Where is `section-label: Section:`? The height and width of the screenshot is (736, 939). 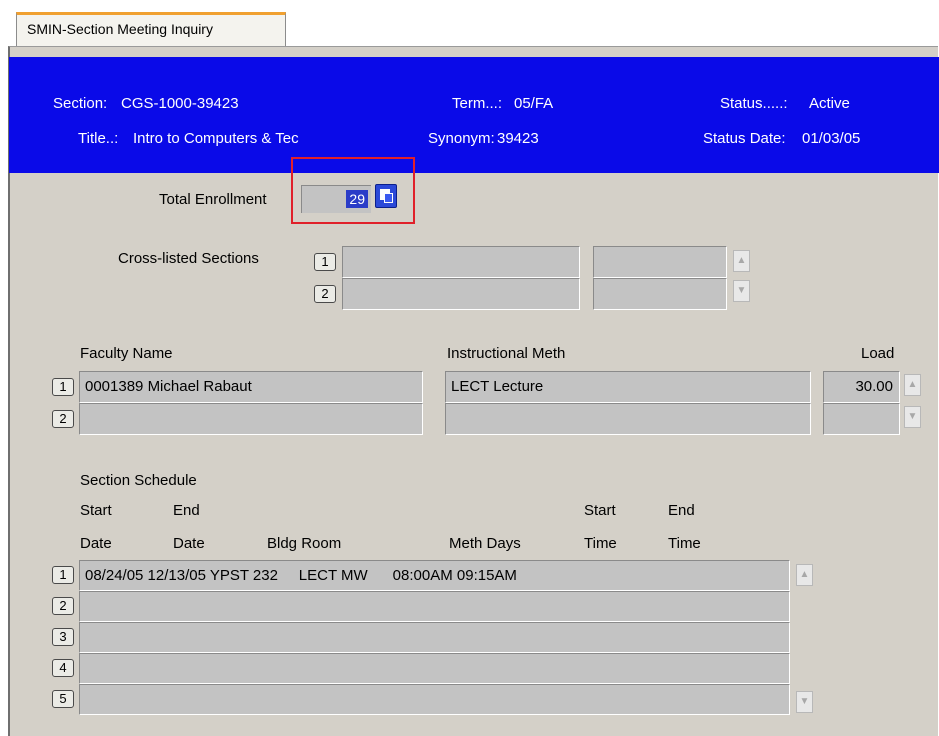
section-label: Section: is located at coordinates (80, 103).